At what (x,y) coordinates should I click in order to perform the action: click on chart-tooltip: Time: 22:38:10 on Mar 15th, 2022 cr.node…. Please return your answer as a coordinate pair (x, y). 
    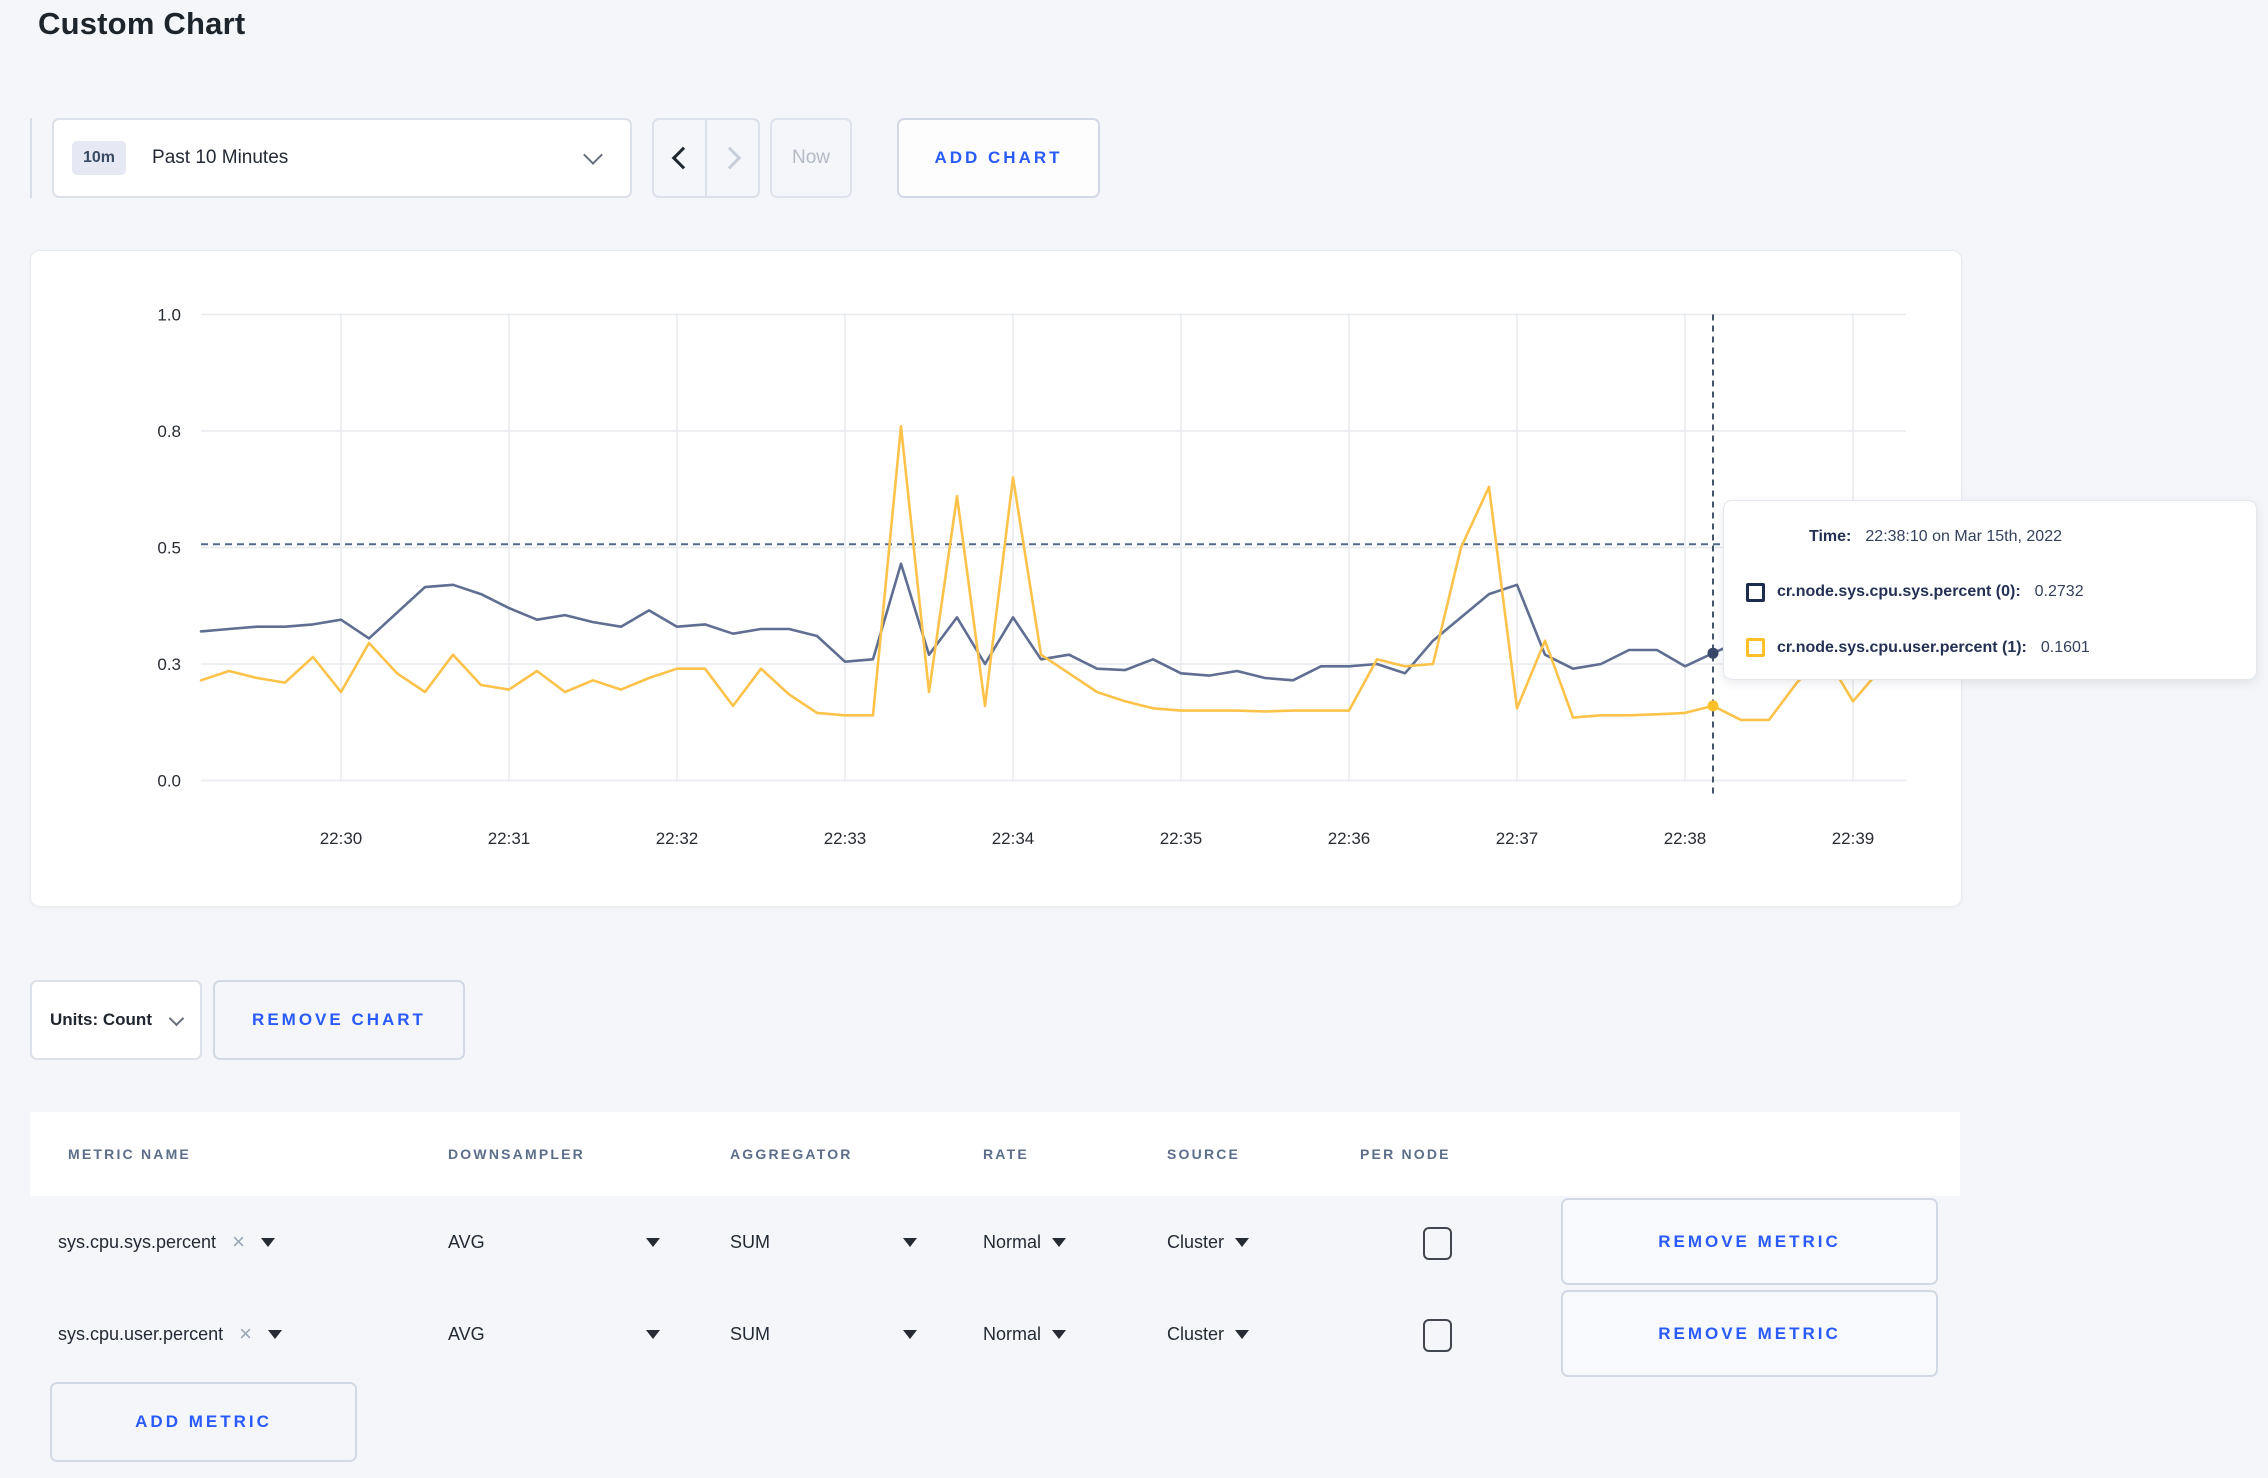
    Looking at the image, I should click on (1990, 590).